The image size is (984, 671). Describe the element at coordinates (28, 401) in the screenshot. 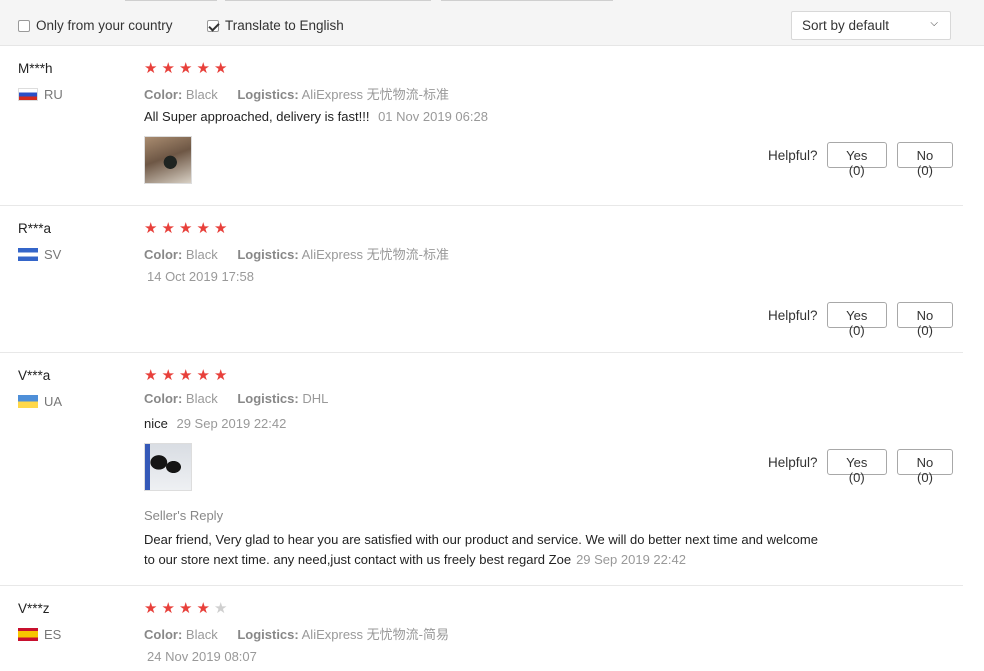

I see `flag-ua-icon` at that location.